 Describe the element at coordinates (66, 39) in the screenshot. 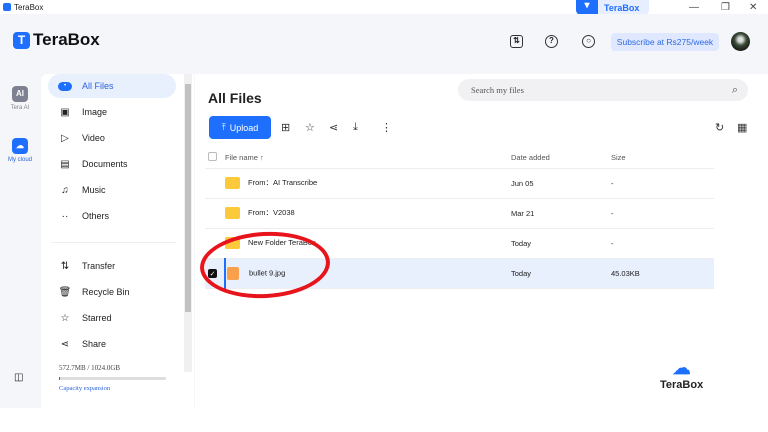

I see `logo-text: TeraBox` at that location.